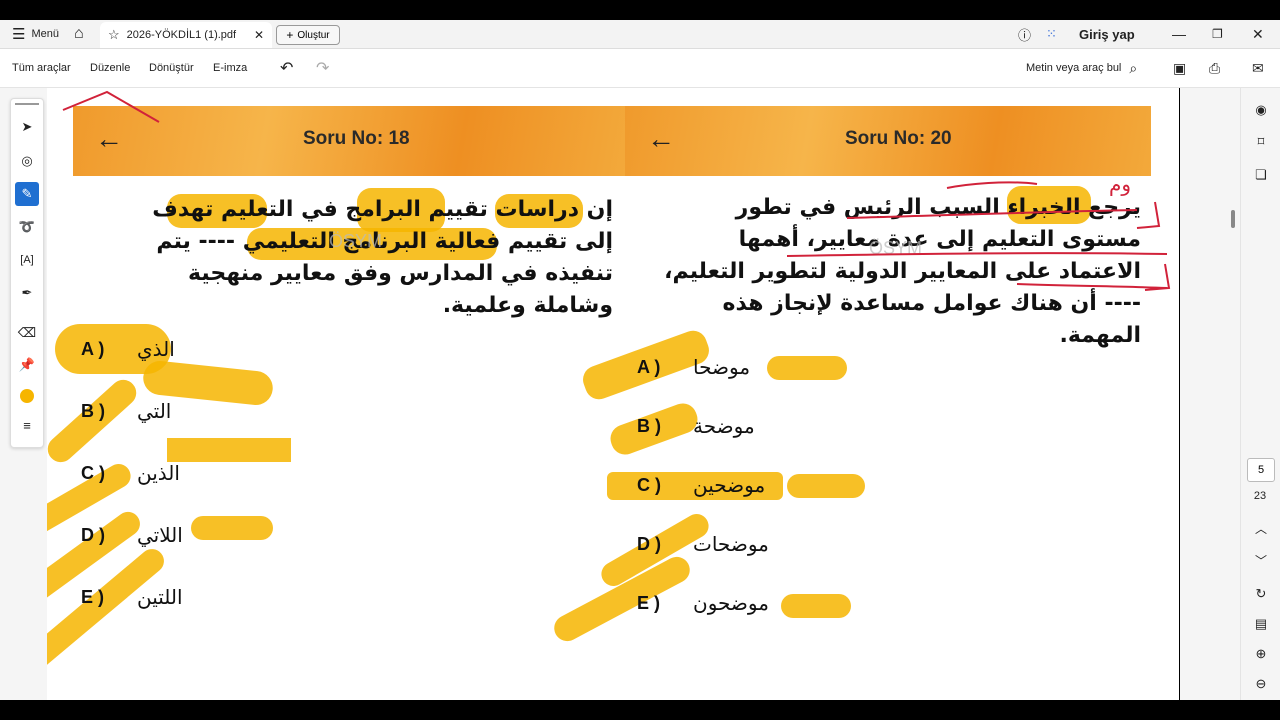  What do you see at coordinates (230, 68) in the screenshot?
I see `esign-button: E-imza` at bounding box center [230, 68].